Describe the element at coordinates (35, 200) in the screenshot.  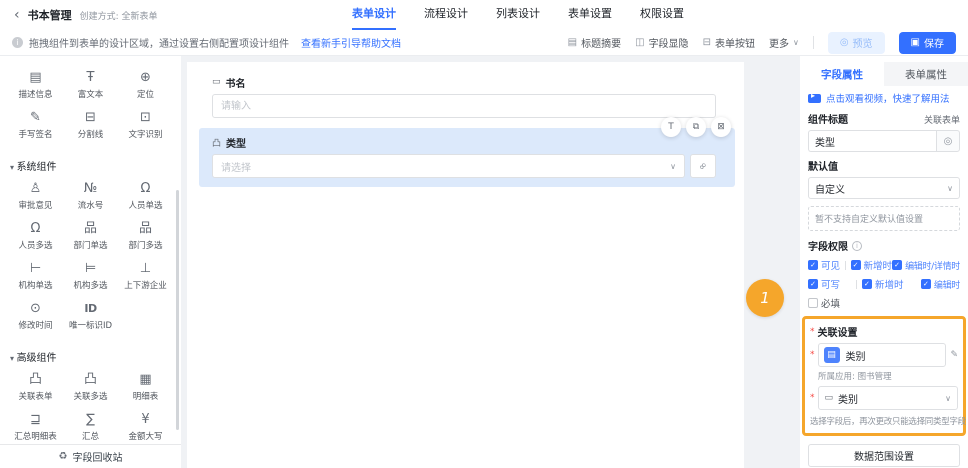
I see `palette-item-approval: ♙ 审批意见` at that location.